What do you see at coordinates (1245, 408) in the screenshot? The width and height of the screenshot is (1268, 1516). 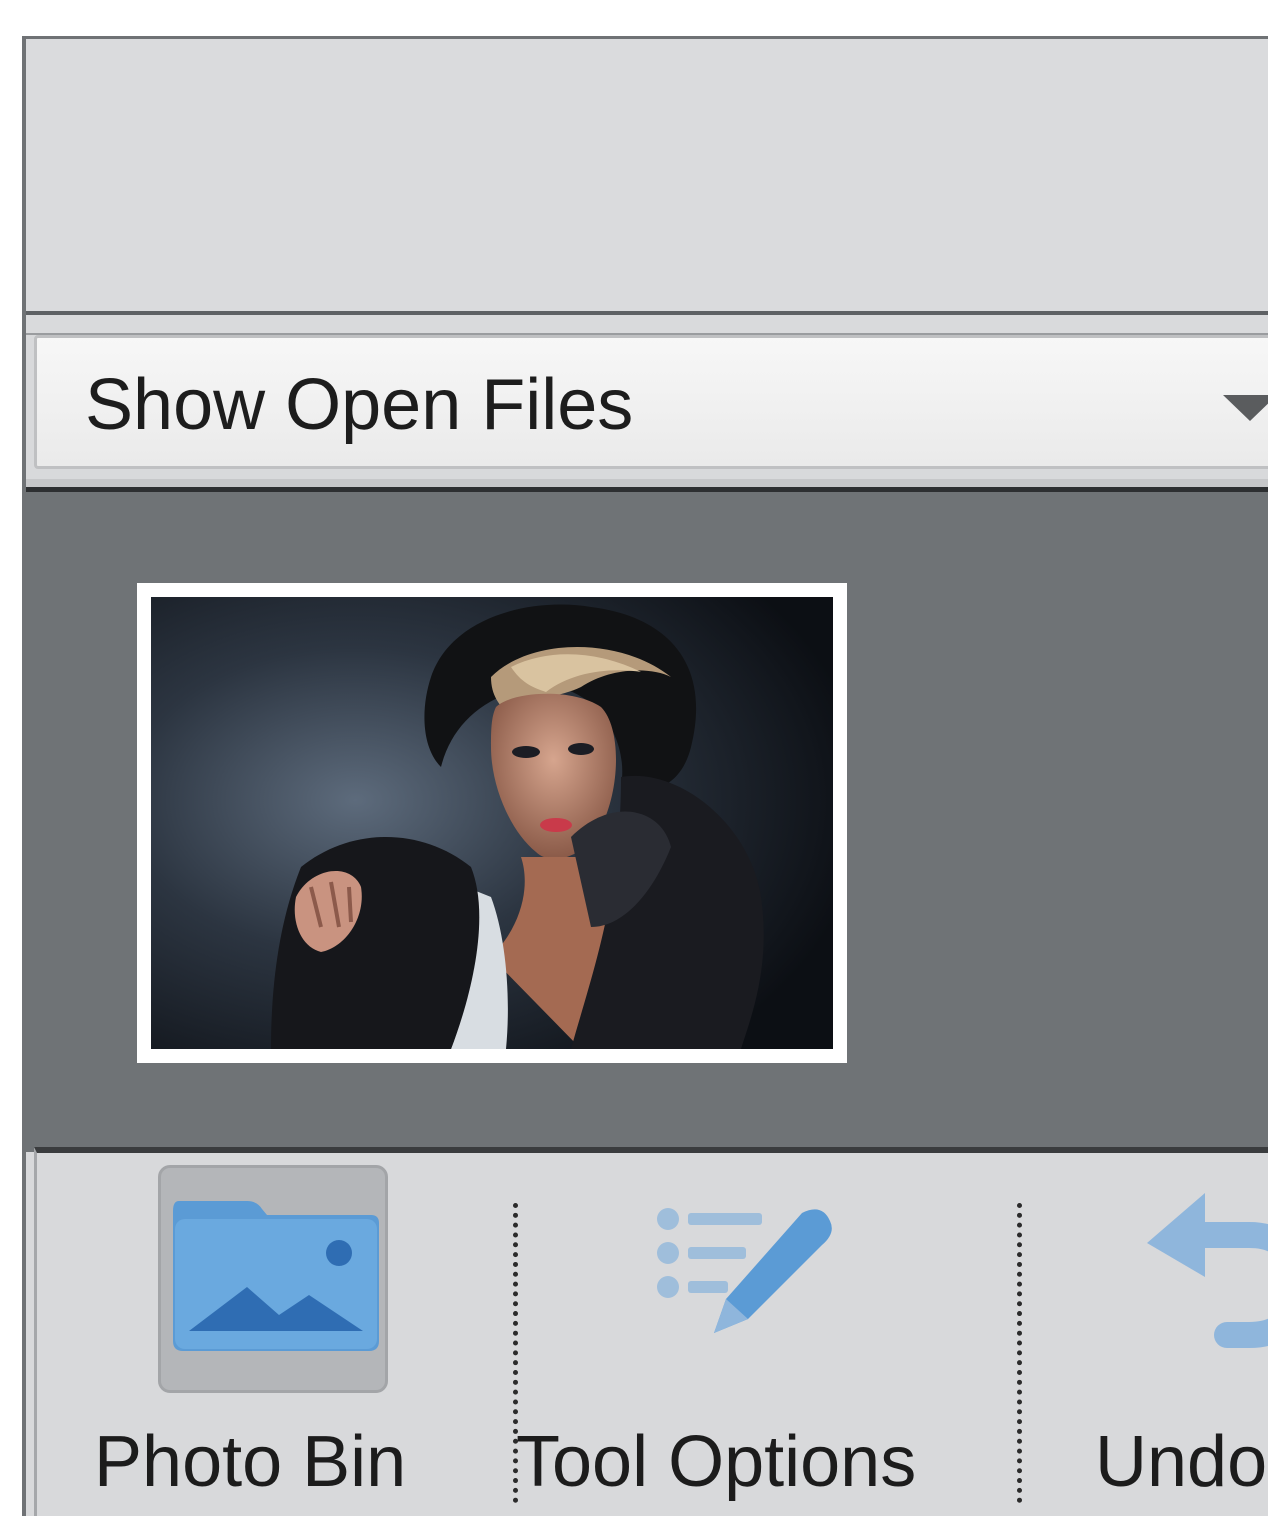 I see `chevron-down-icon` at bounding box center [1245, 408].